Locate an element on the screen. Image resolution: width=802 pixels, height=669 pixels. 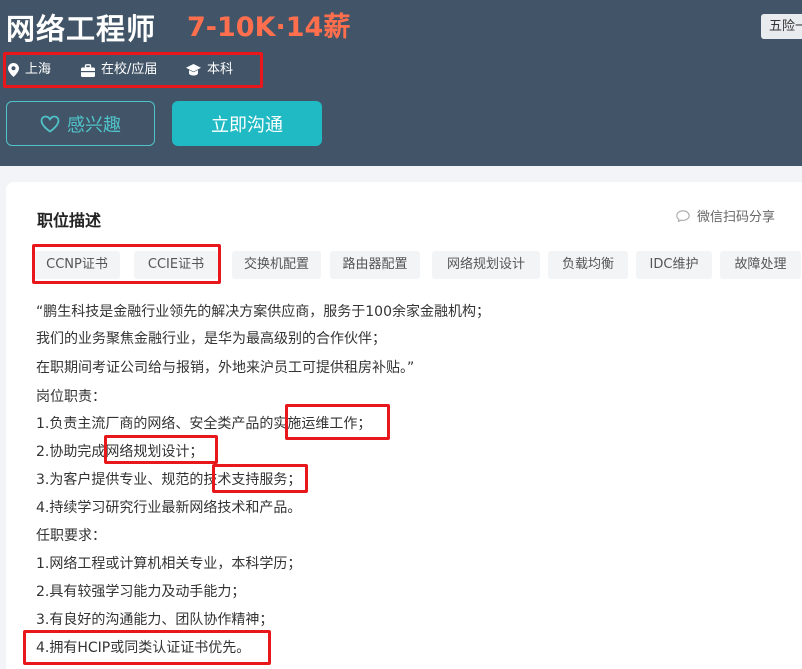
skill-tag: IDC维护 is located at coordinates (674, 265).